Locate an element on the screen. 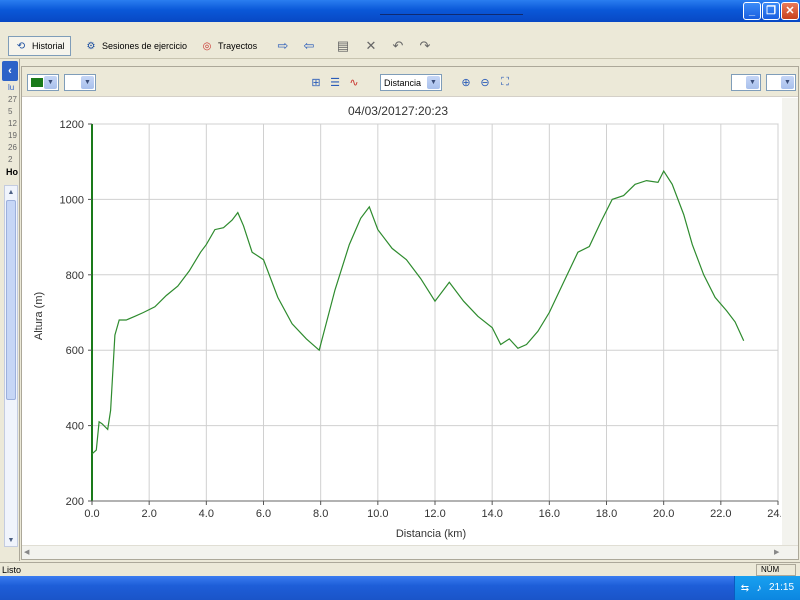 The image size is (800, 600). close-icon: ✕ is located at coordinates (790, 10).